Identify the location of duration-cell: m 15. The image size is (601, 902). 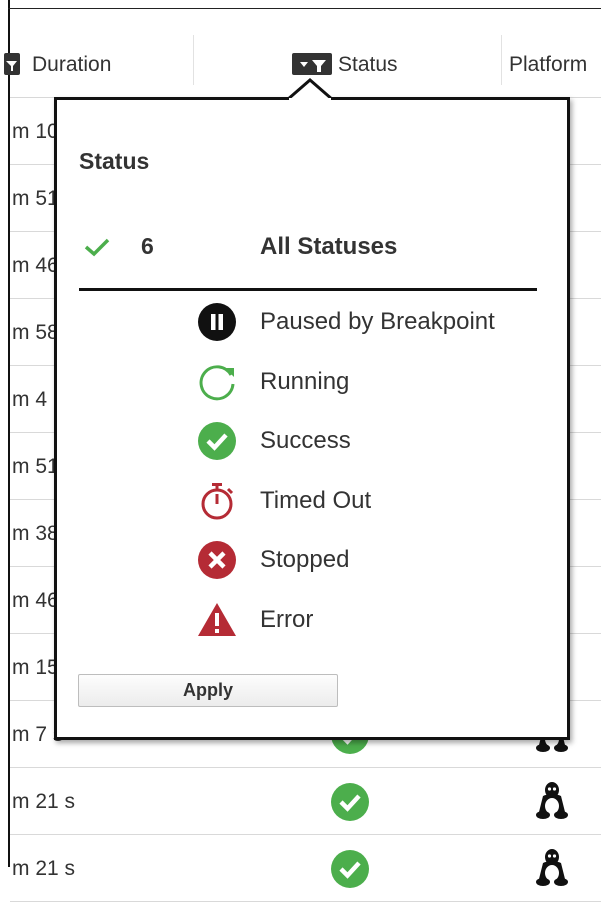
(35, 667).